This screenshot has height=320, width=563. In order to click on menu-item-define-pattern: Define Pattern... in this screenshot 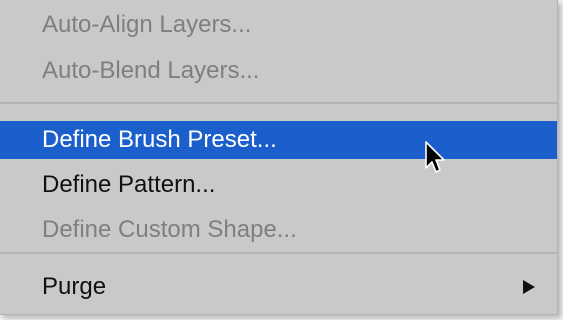, I will do `click(278, 185)`.